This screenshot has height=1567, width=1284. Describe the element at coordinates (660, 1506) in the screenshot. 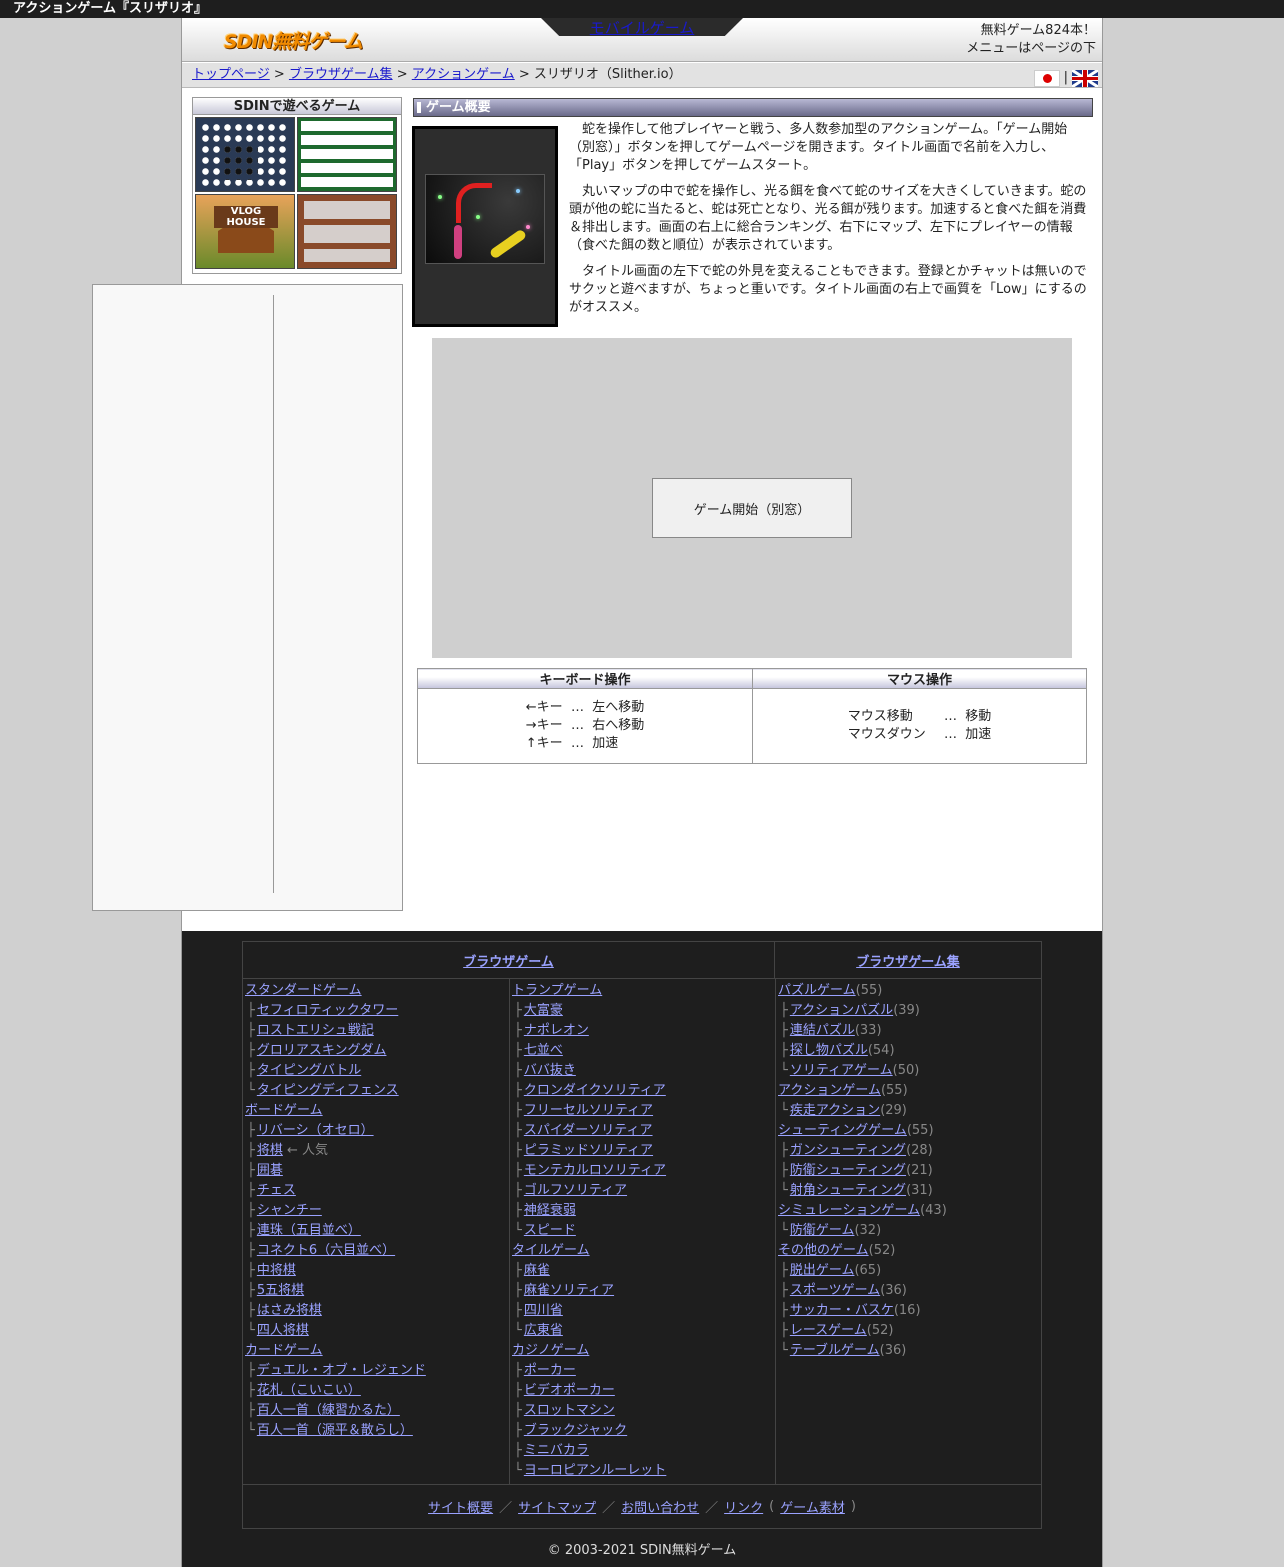

I see `contact-link: お問い合わせ` at that location.